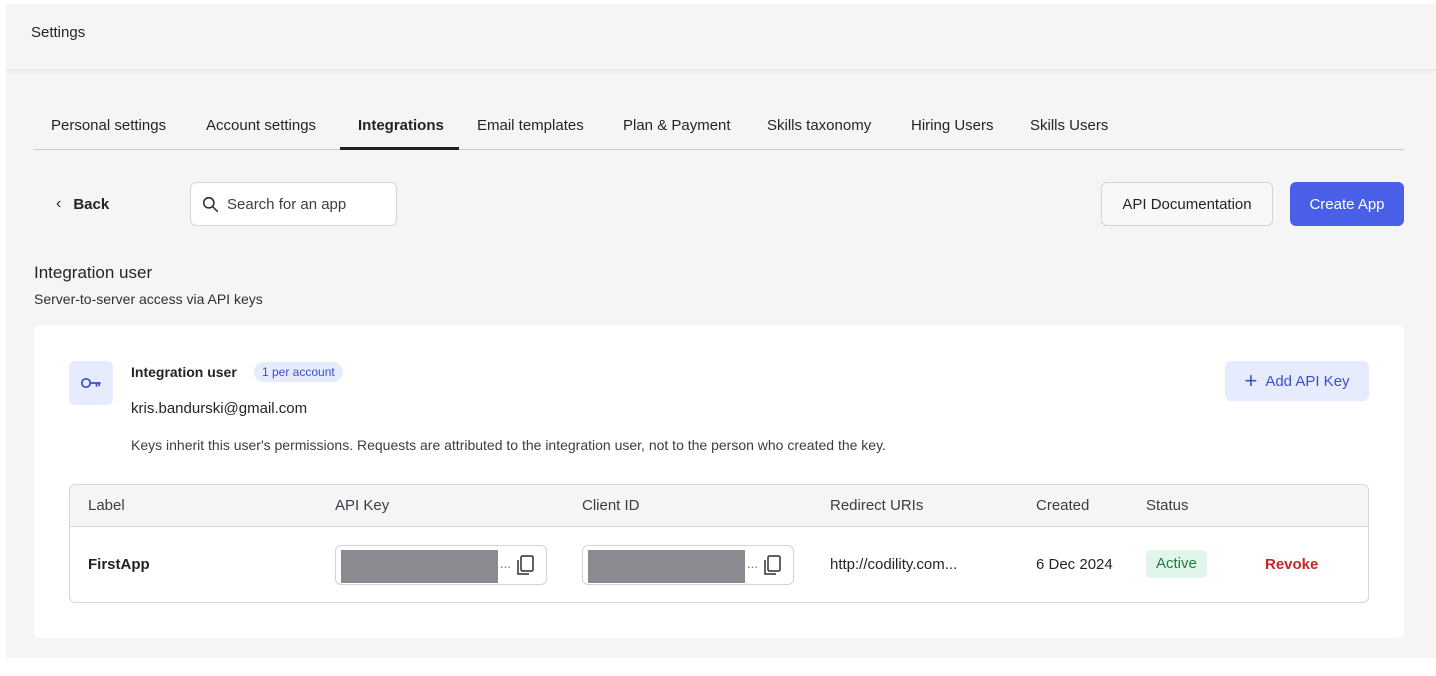 The width and height of the screenshot is (1436, 676). Describe the element at coordinates (952, 125) in the screenshot. I see `tab-hiring-users: Hiring Users` at that location.